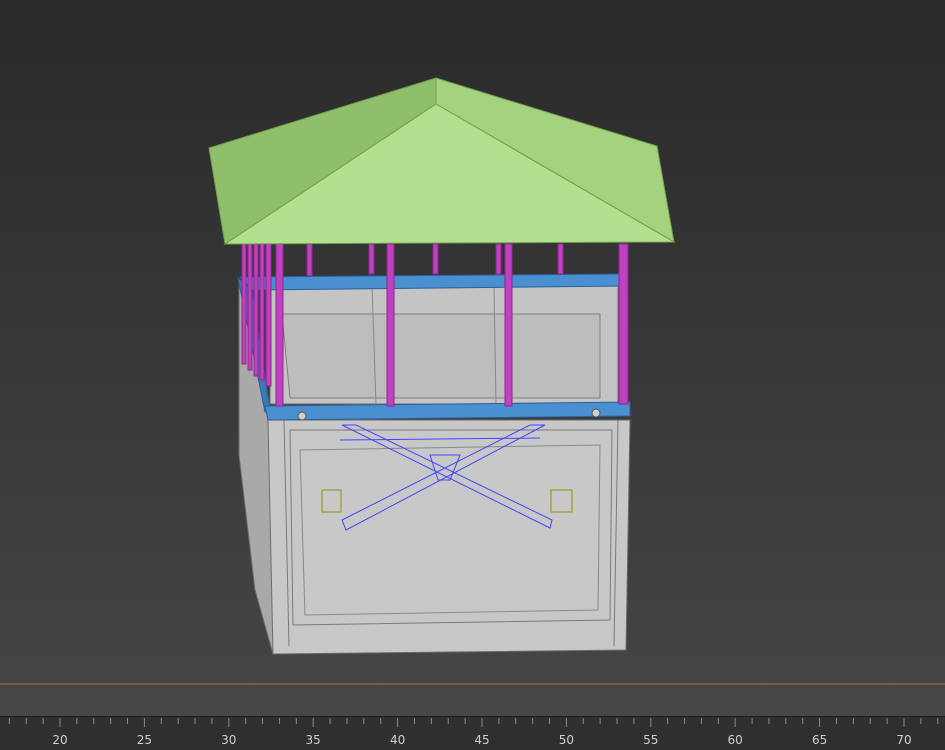 The image size is (945, 750). Describe the element at coordinates (596, 413) in the screenshot. I see `bolt-right` at that location.